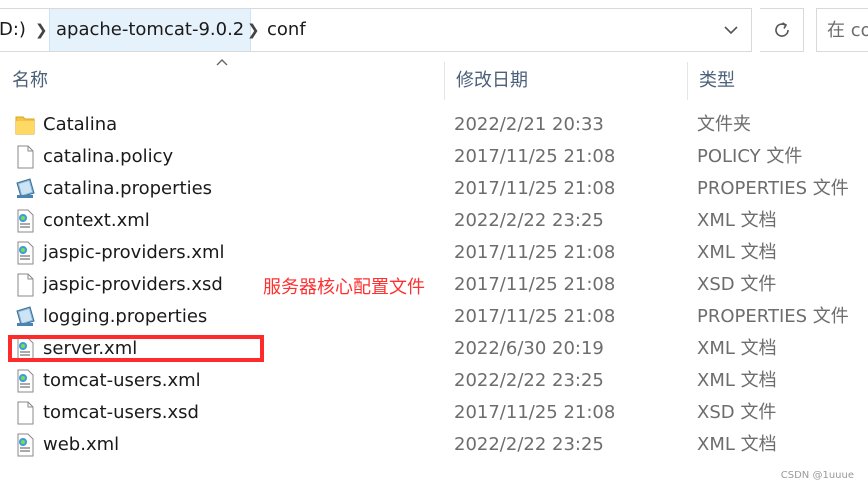 The height and width of the screenshot is (493, 868). I want to click on breadcrumb-drive: D:), so click(13, 30).